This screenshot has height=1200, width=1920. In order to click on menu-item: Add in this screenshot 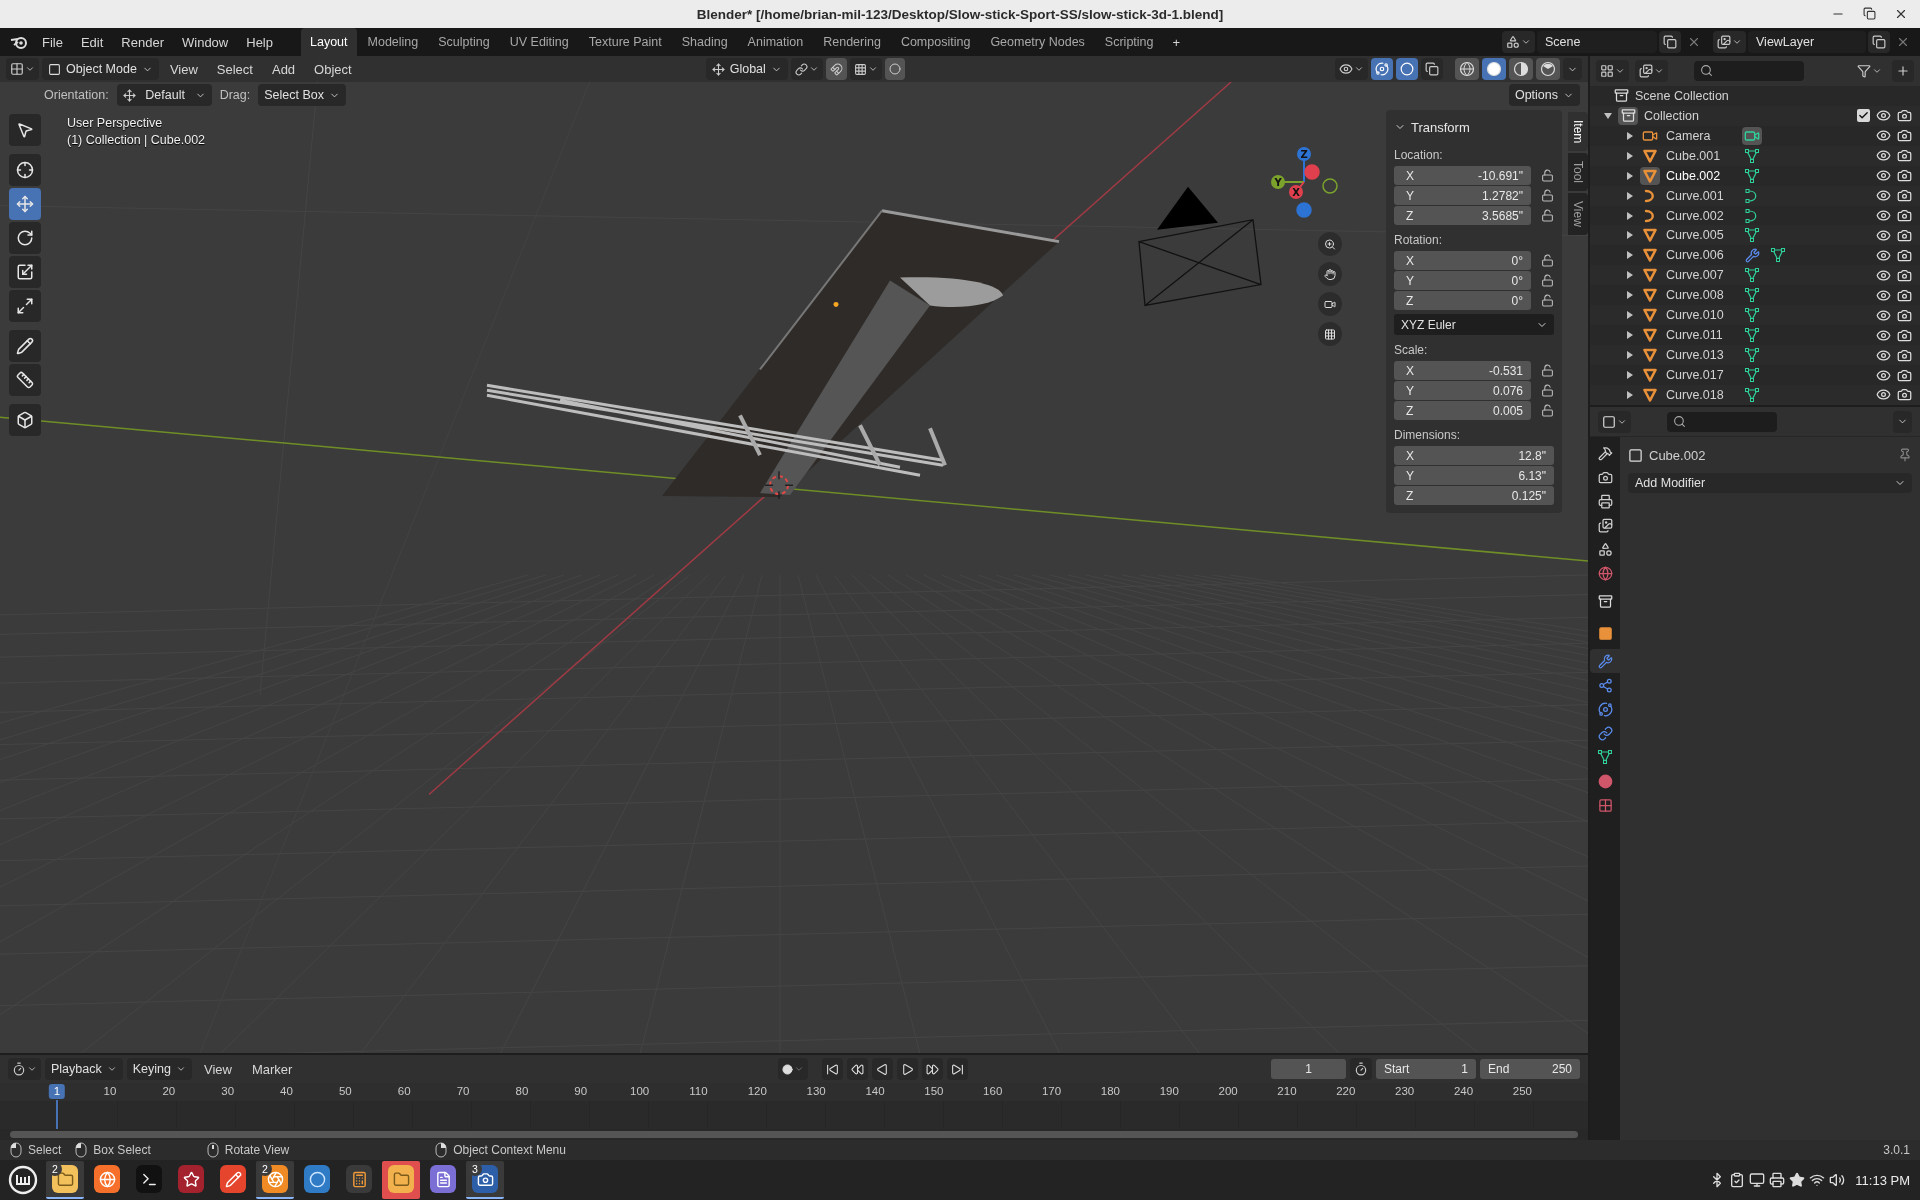, I will do `click(283, 69)`.